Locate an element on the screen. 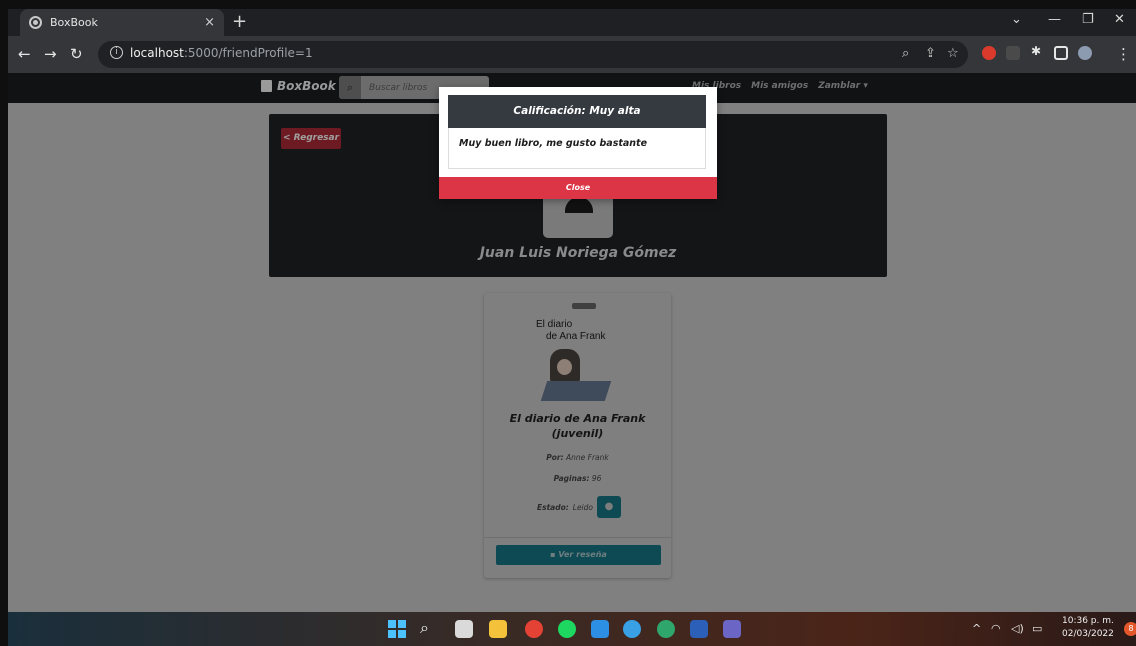  book-state: Estado: Leido ● is located at coordinates (579, 507).